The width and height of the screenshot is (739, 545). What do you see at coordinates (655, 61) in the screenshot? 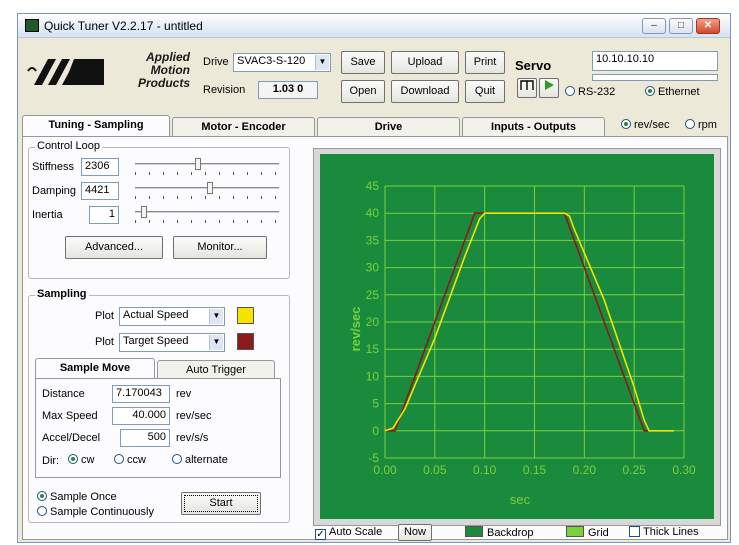
I see `ip-address-field: 10.10.10.10` at bounding box center [655, 61].